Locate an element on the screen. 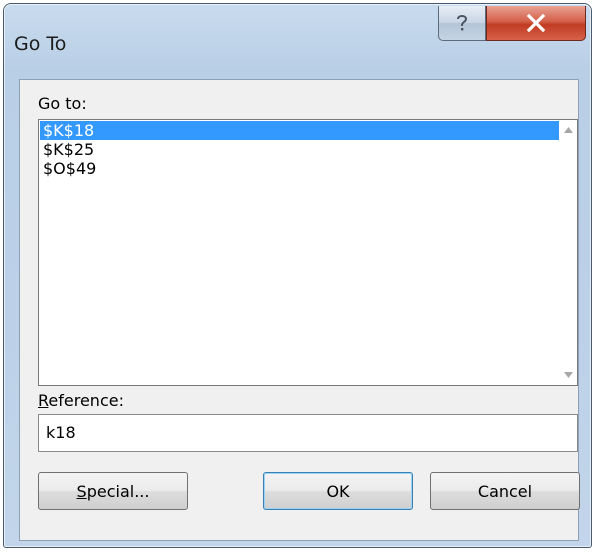 The width and height of the screenshot is (599, 555). cancel-button: Cancel is located at coordinates (505, 491).